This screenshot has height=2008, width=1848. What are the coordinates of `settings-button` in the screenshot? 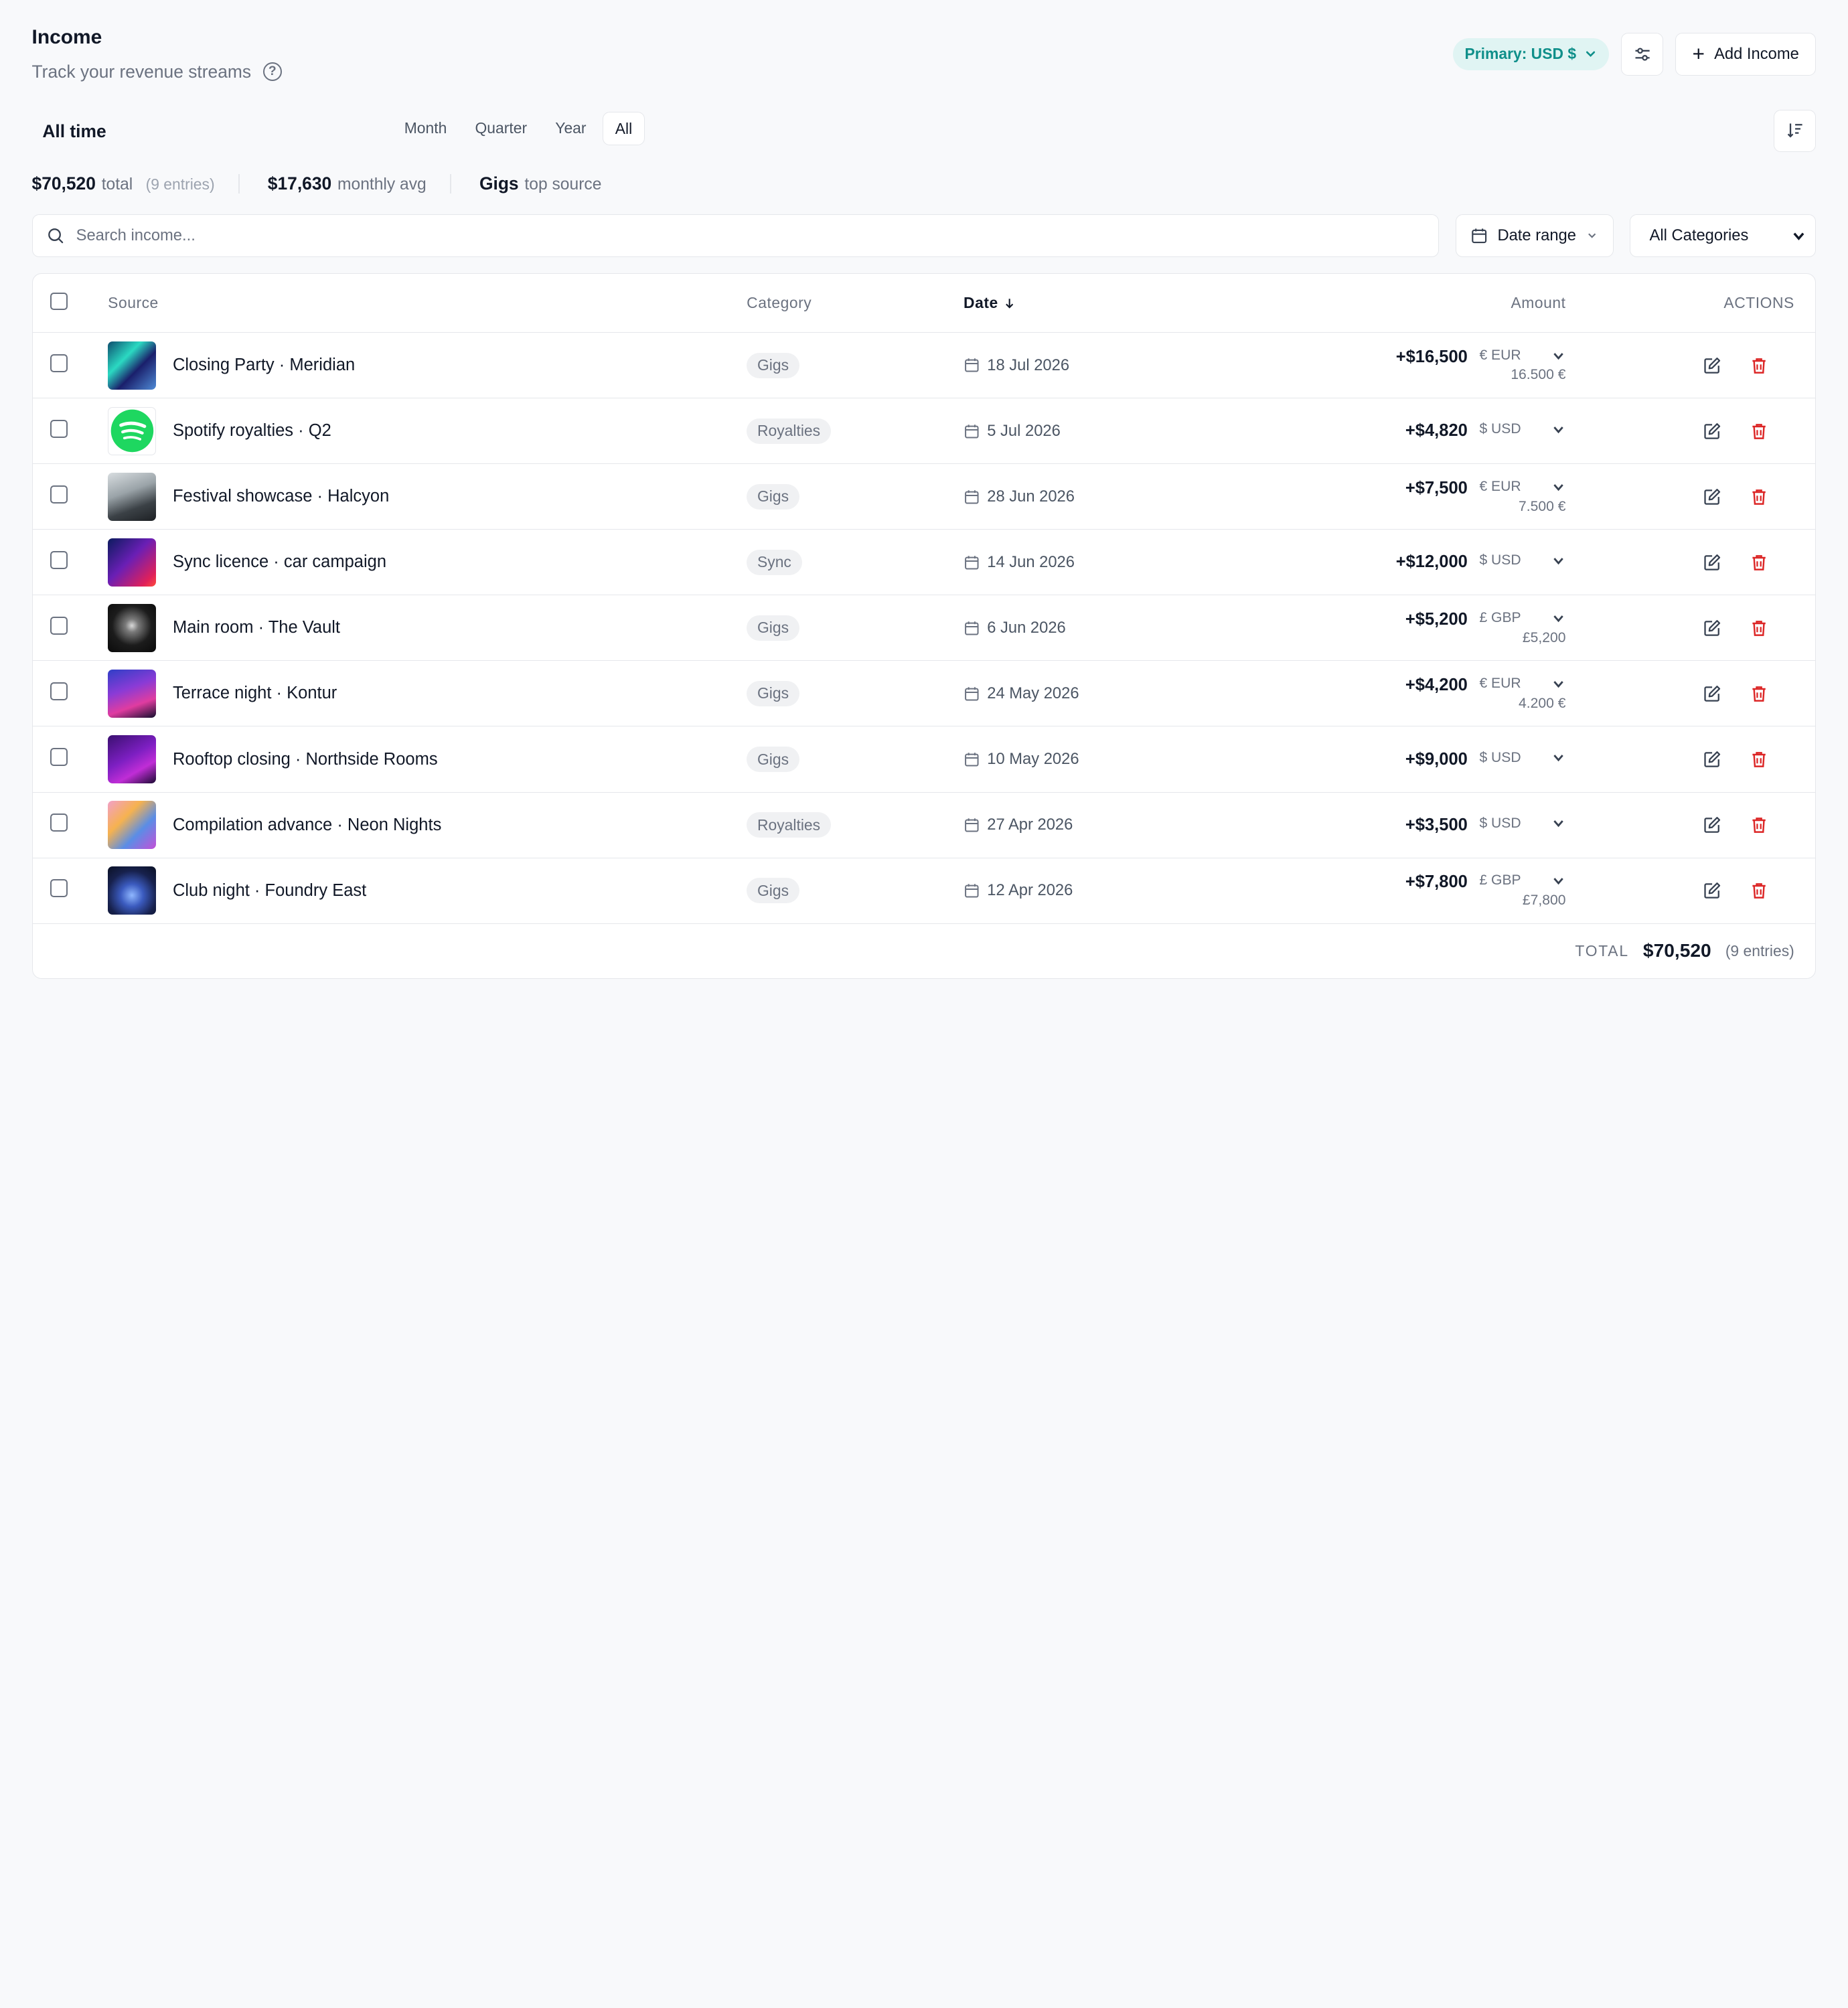 It's located at (1642, 54).